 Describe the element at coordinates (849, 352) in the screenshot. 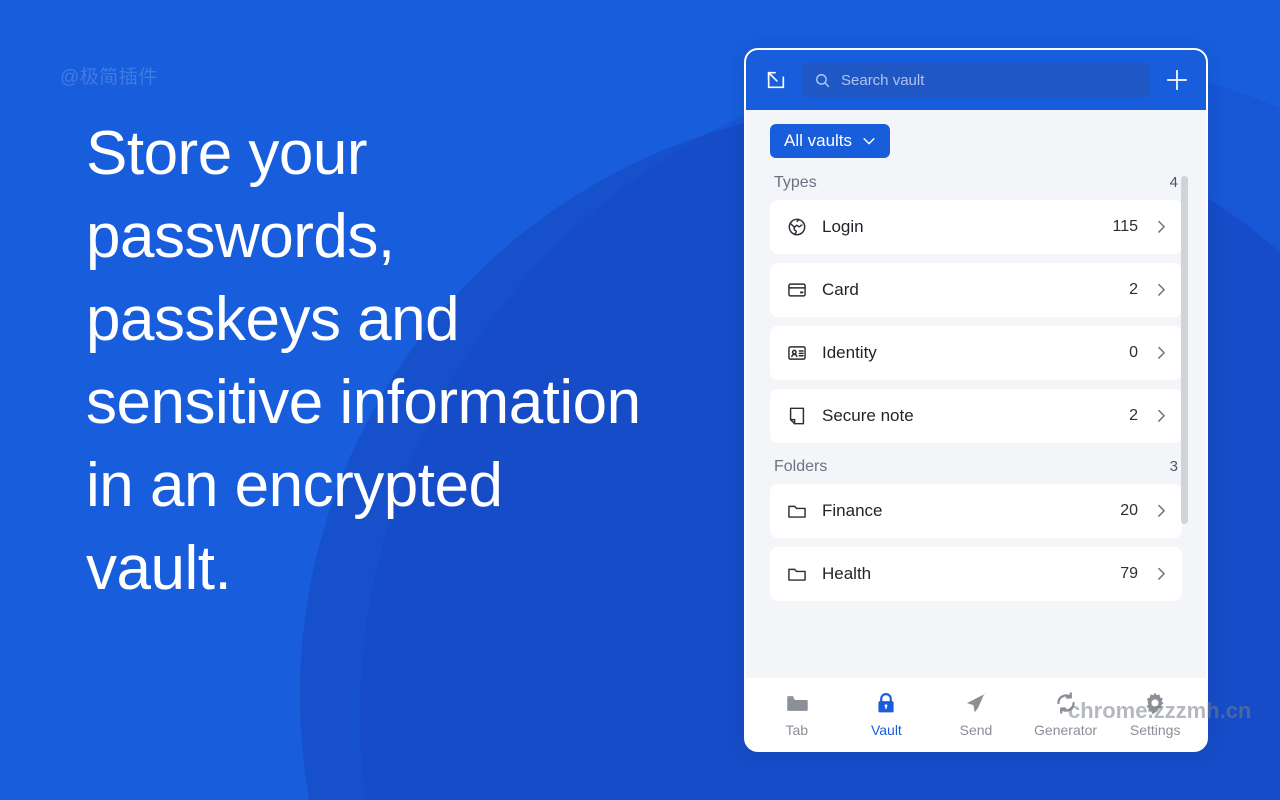

I see `list-item-label: Identity` at that location.